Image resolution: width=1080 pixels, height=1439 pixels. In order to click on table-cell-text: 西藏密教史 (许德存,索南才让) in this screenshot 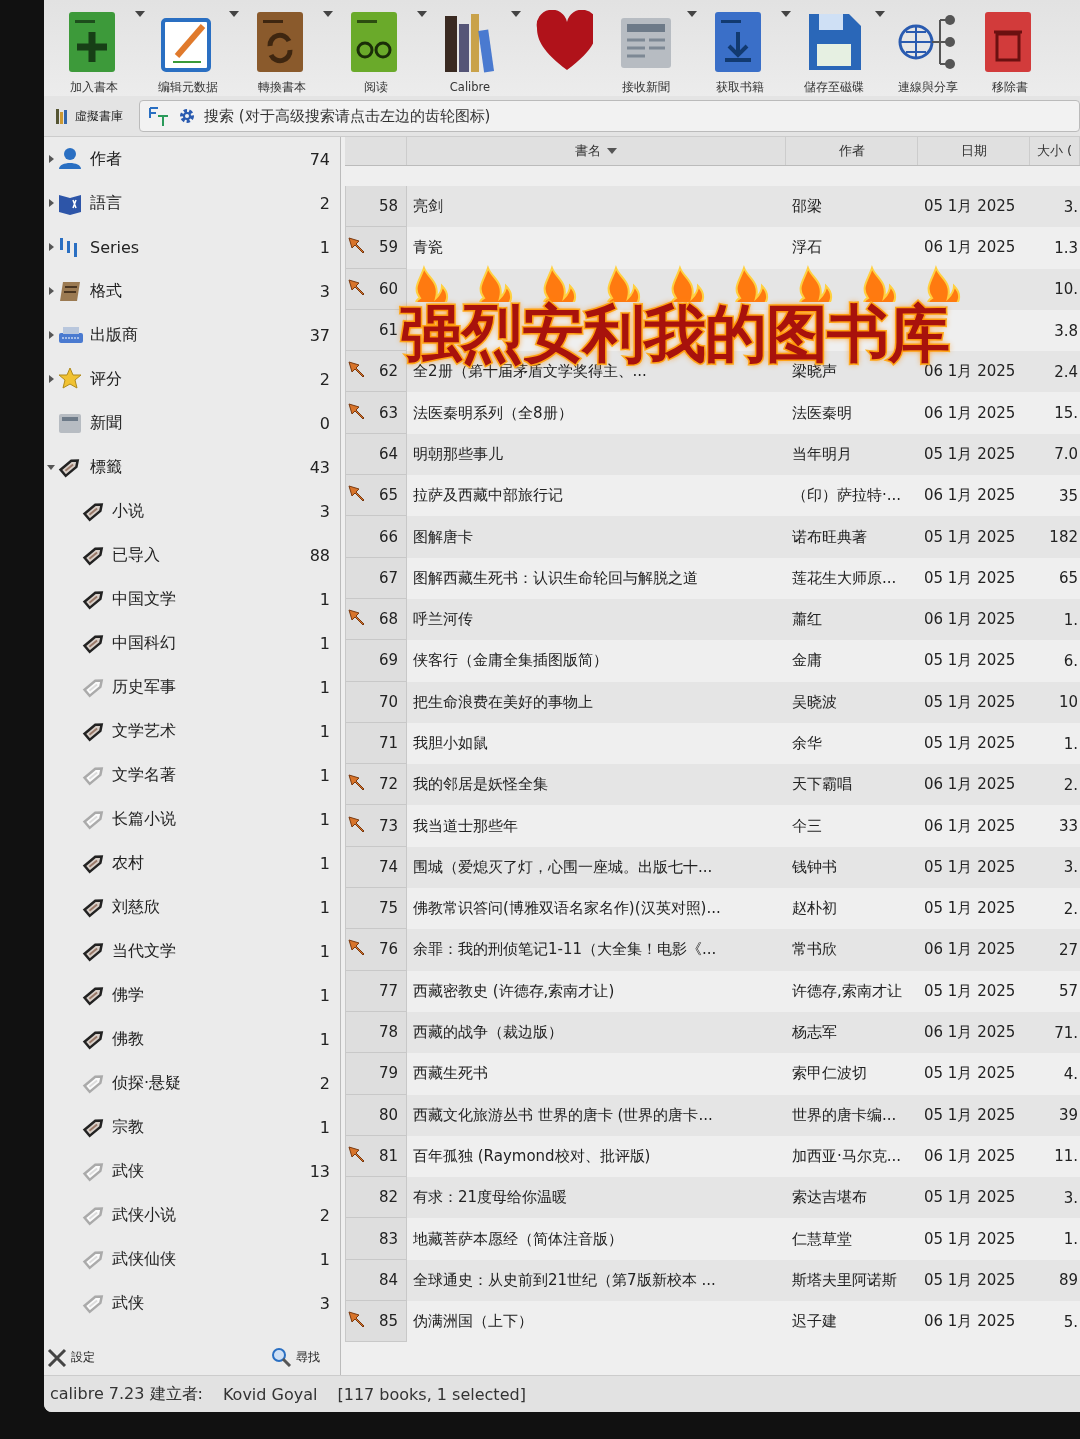, I will do `click(514, 991)`.